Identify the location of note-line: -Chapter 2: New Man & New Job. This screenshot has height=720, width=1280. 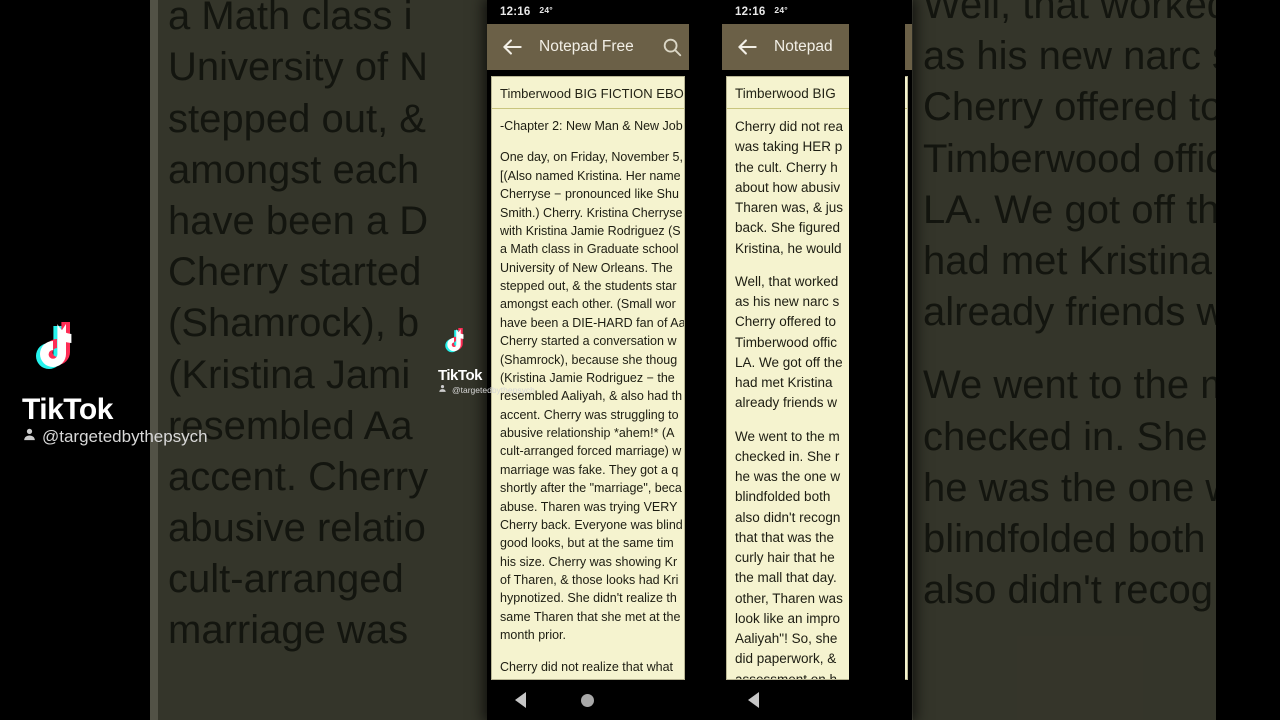
(591, 126).